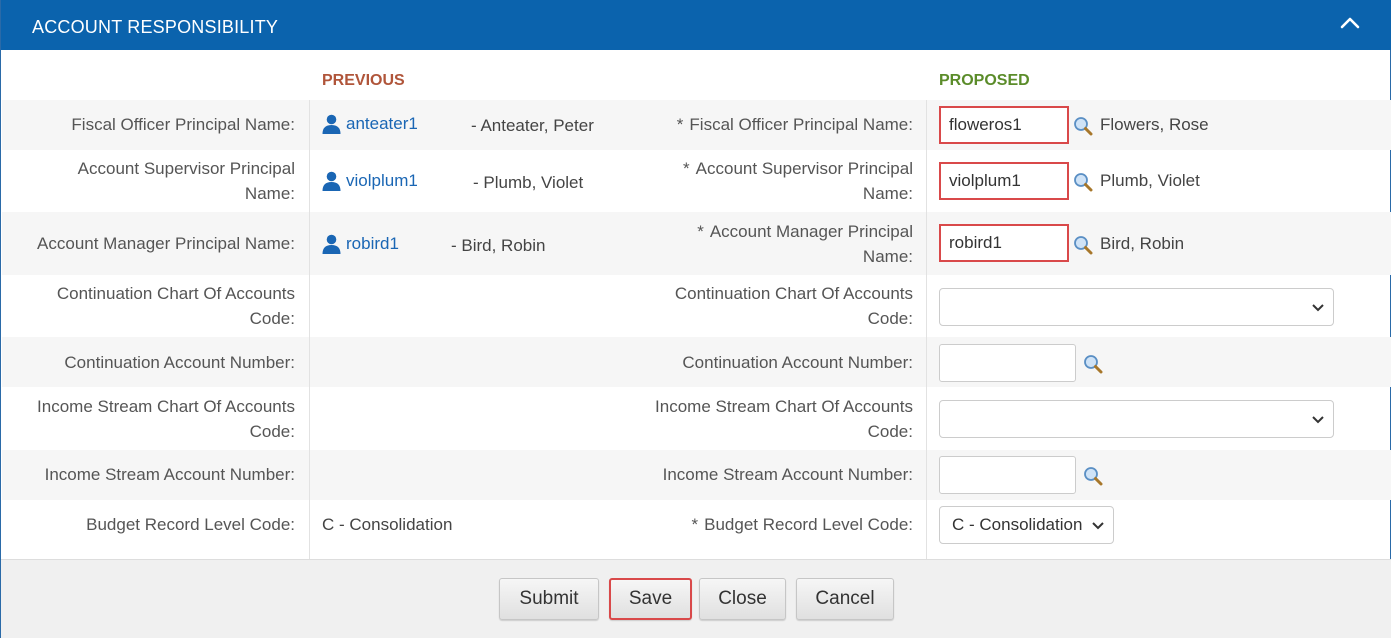  I want to click on close-button: Close, so click(742, 599).